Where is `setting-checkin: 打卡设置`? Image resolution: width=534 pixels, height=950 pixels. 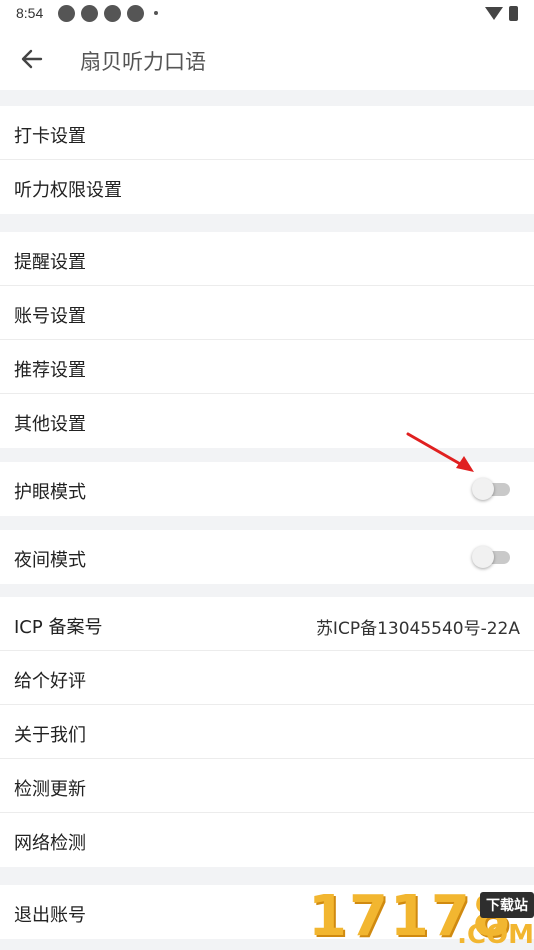
setting-checkin: 打卡设置 is located at coordinates (267, 133).